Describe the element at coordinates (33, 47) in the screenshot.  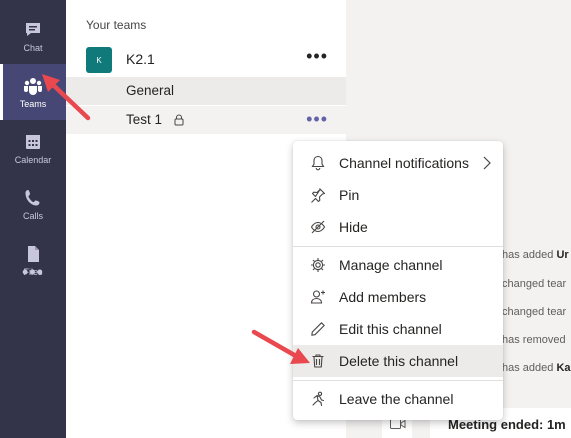
I see `rail-item-label: Chat` at that location.